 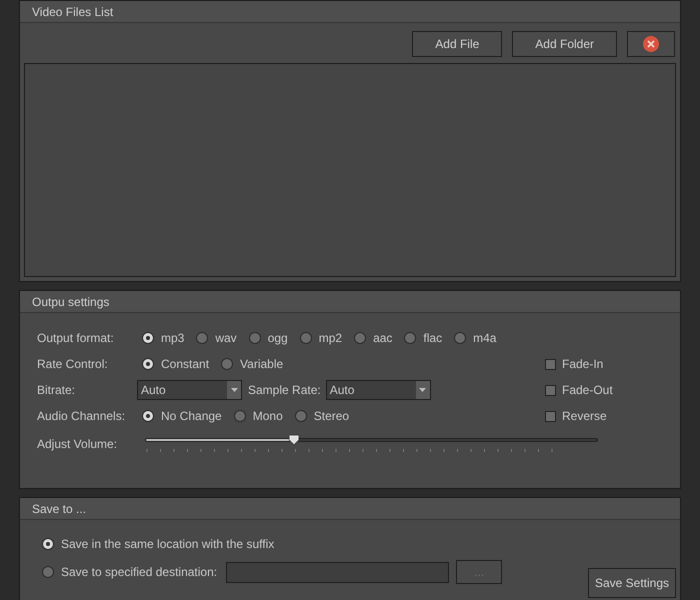 What do you see at coordinates (294, 440) in the screenshot?
I see `slider-thumb` at bounding box center [294, 440].